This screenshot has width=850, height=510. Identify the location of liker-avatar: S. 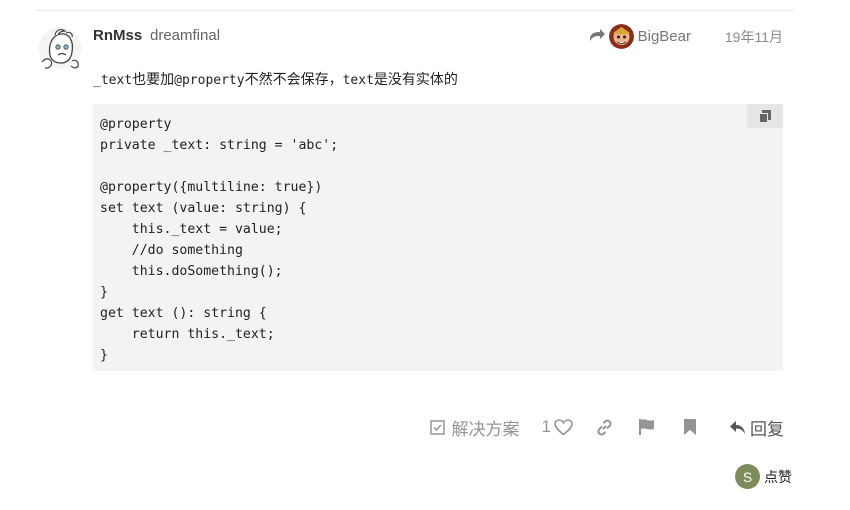
(747, 476).